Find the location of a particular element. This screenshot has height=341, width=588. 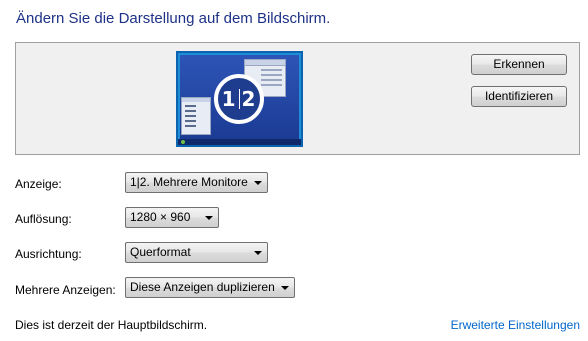

start-orb-icon is located at coordinates (183, 142).